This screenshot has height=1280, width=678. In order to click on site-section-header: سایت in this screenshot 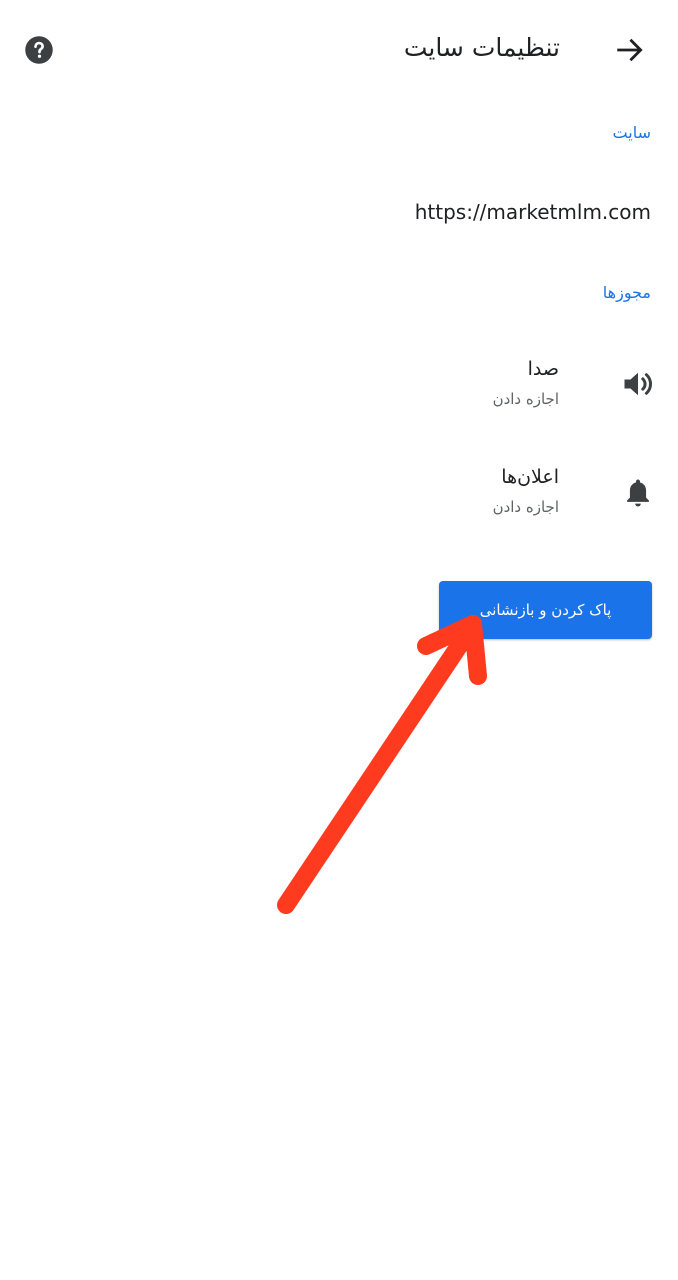, I will do `click(631, 132)`.